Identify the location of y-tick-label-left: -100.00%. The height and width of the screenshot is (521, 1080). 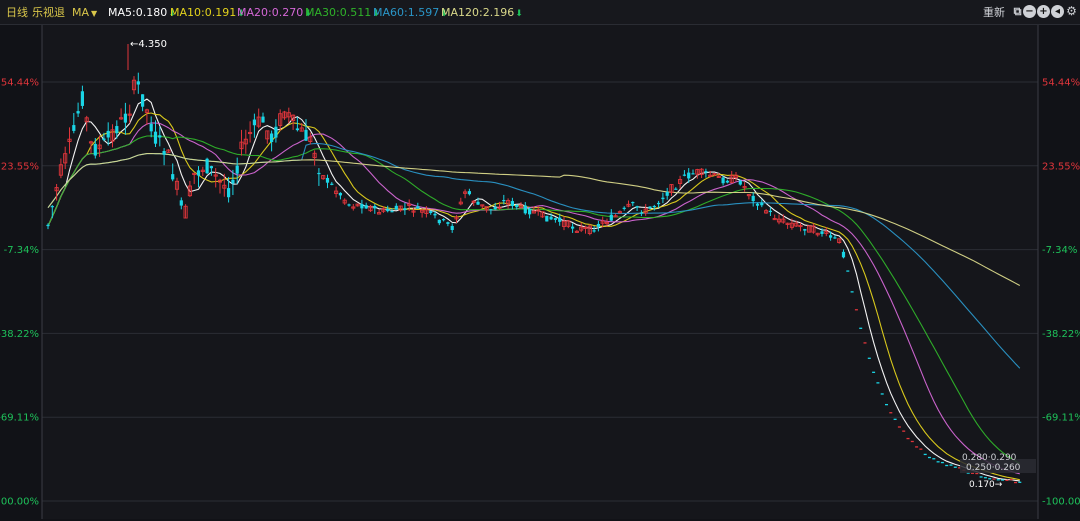
(19, 502).